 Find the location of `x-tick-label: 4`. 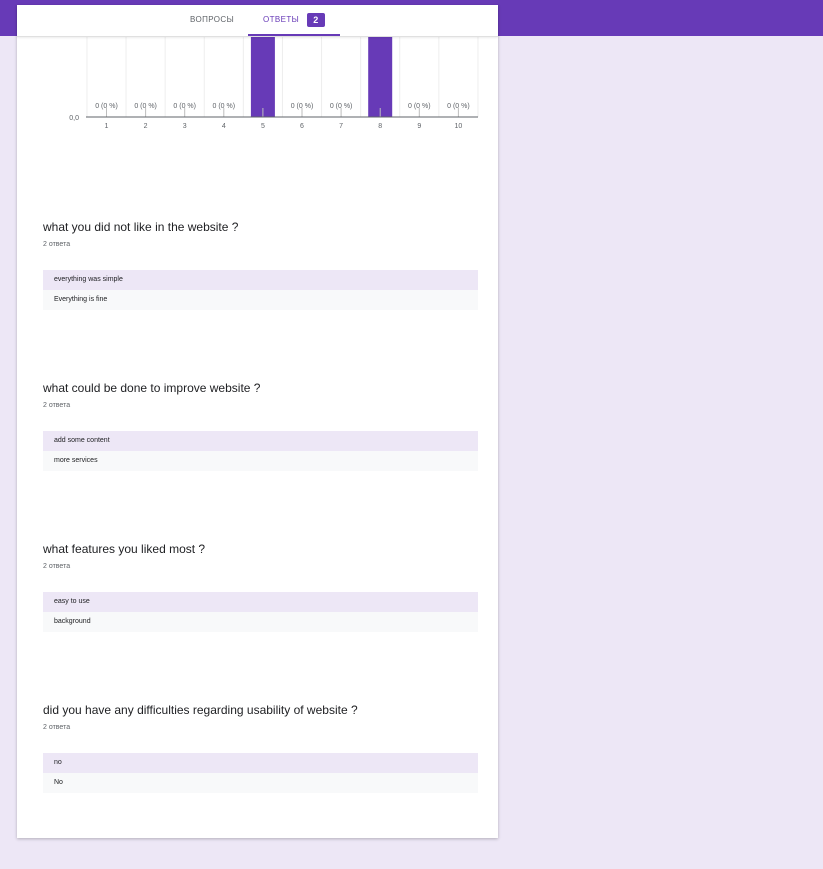

x-tick-label: 4 is located at coordinates (224, 126).